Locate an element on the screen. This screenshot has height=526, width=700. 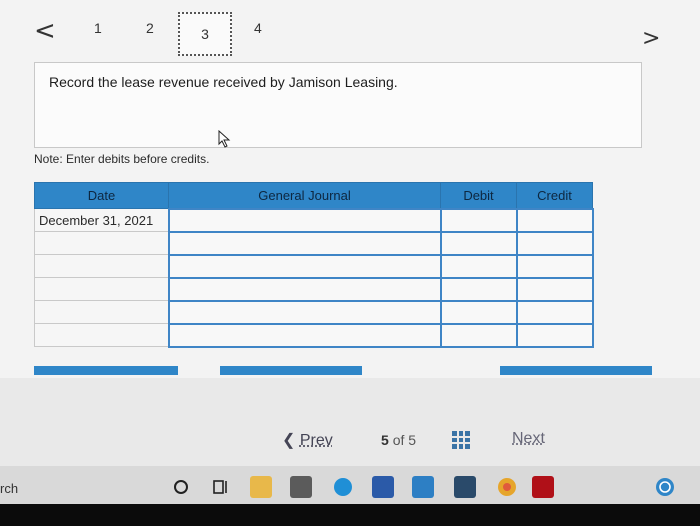
mouse-cursor-icon is located at coordinates (224, 139).